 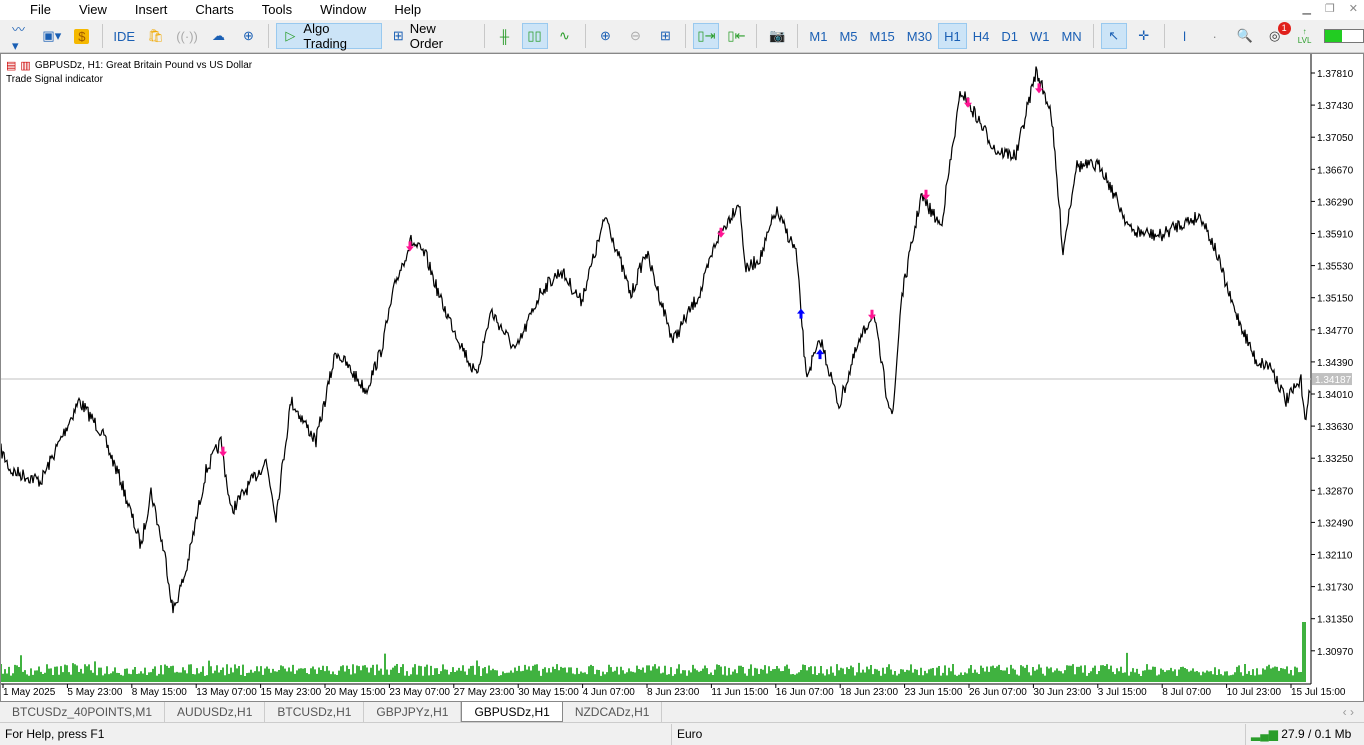 I want to click on timeframe-d1: D1, so click(x=1009, y=36).